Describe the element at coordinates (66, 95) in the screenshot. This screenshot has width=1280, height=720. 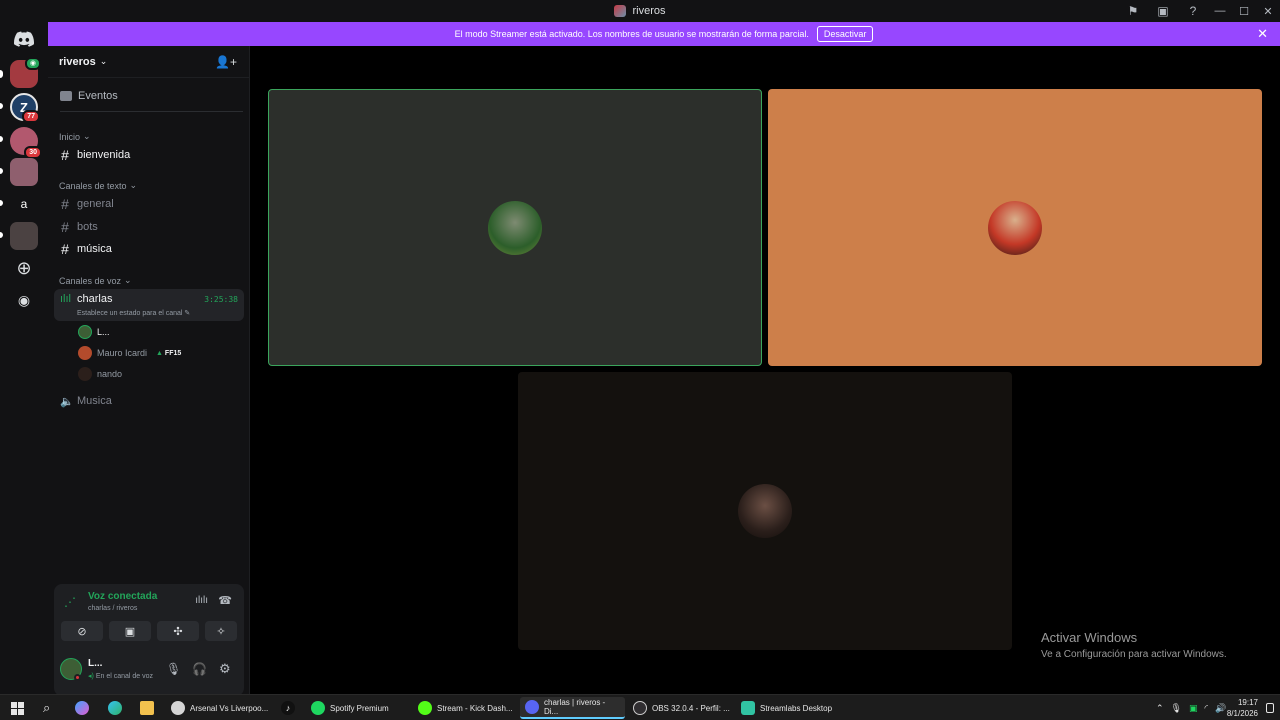
I see `calendar-icon` at that location.